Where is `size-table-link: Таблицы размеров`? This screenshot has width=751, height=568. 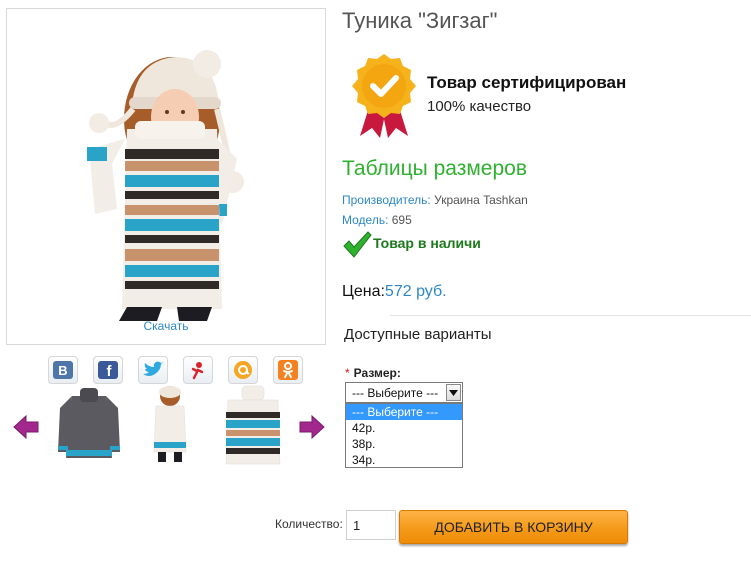
size-table-link: Таблицы размеров is located at coordinates (434, 169).